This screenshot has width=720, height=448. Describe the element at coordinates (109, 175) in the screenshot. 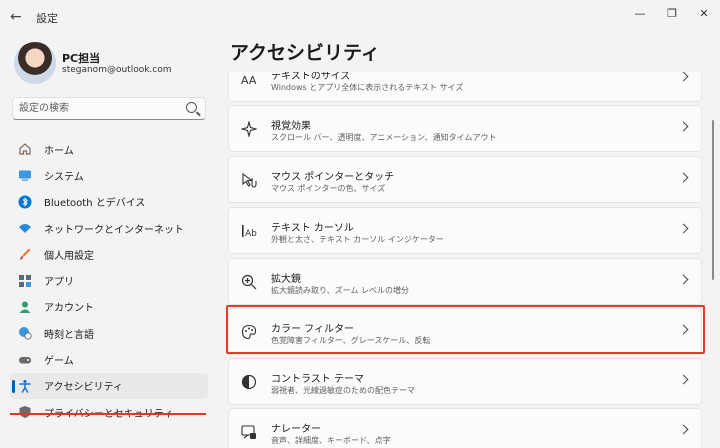

I see `sidebar-item-system: システム` at that location.